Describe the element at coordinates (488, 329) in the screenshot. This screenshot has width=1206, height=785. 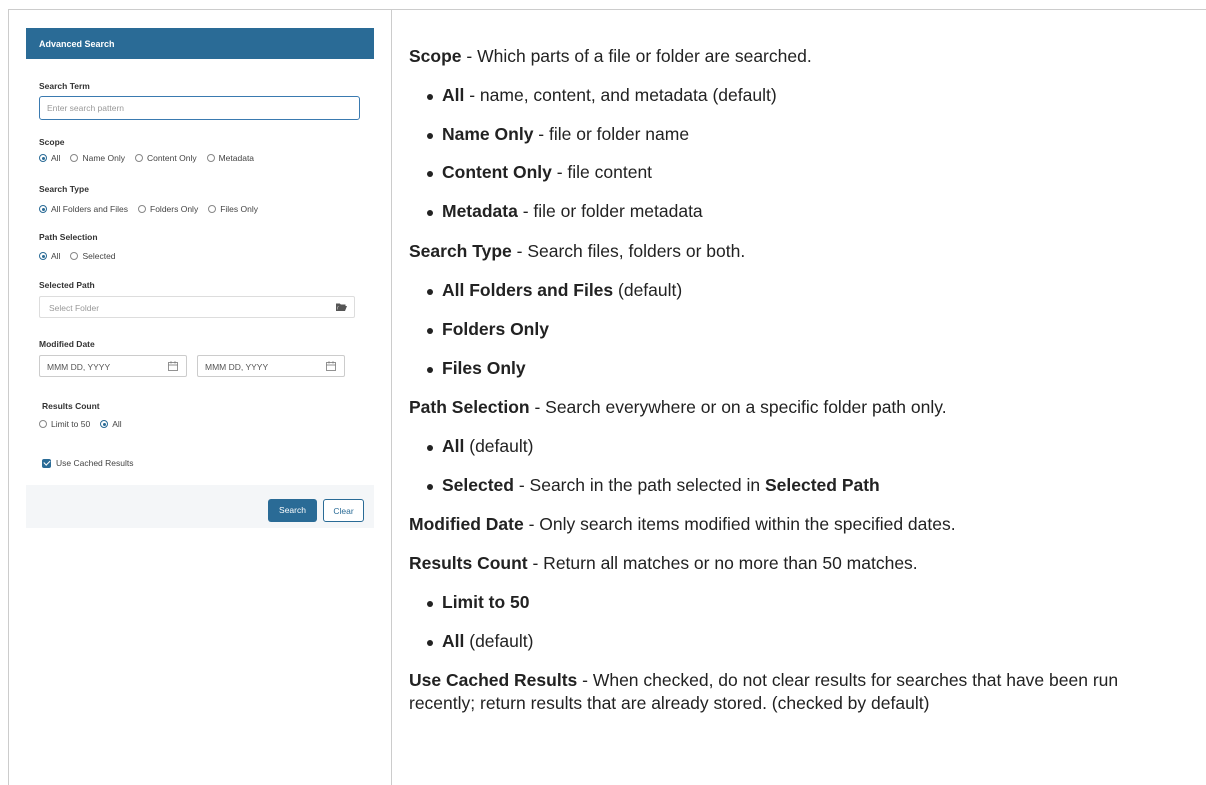
I see `doc-search-type-item: Folders Only` at that location.